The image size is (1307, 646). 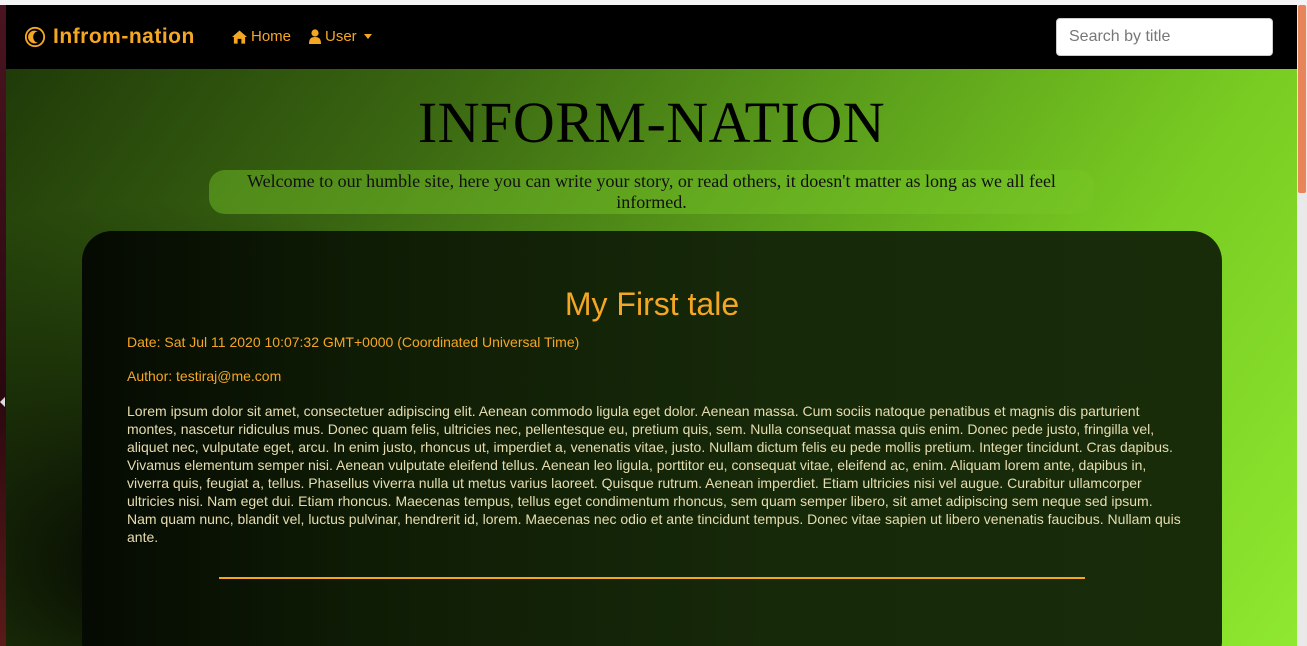 What do you see at coordinates (1302, 325) in the screenshot?
I see `page-scrollbar` at bounding box center [1302, 325].